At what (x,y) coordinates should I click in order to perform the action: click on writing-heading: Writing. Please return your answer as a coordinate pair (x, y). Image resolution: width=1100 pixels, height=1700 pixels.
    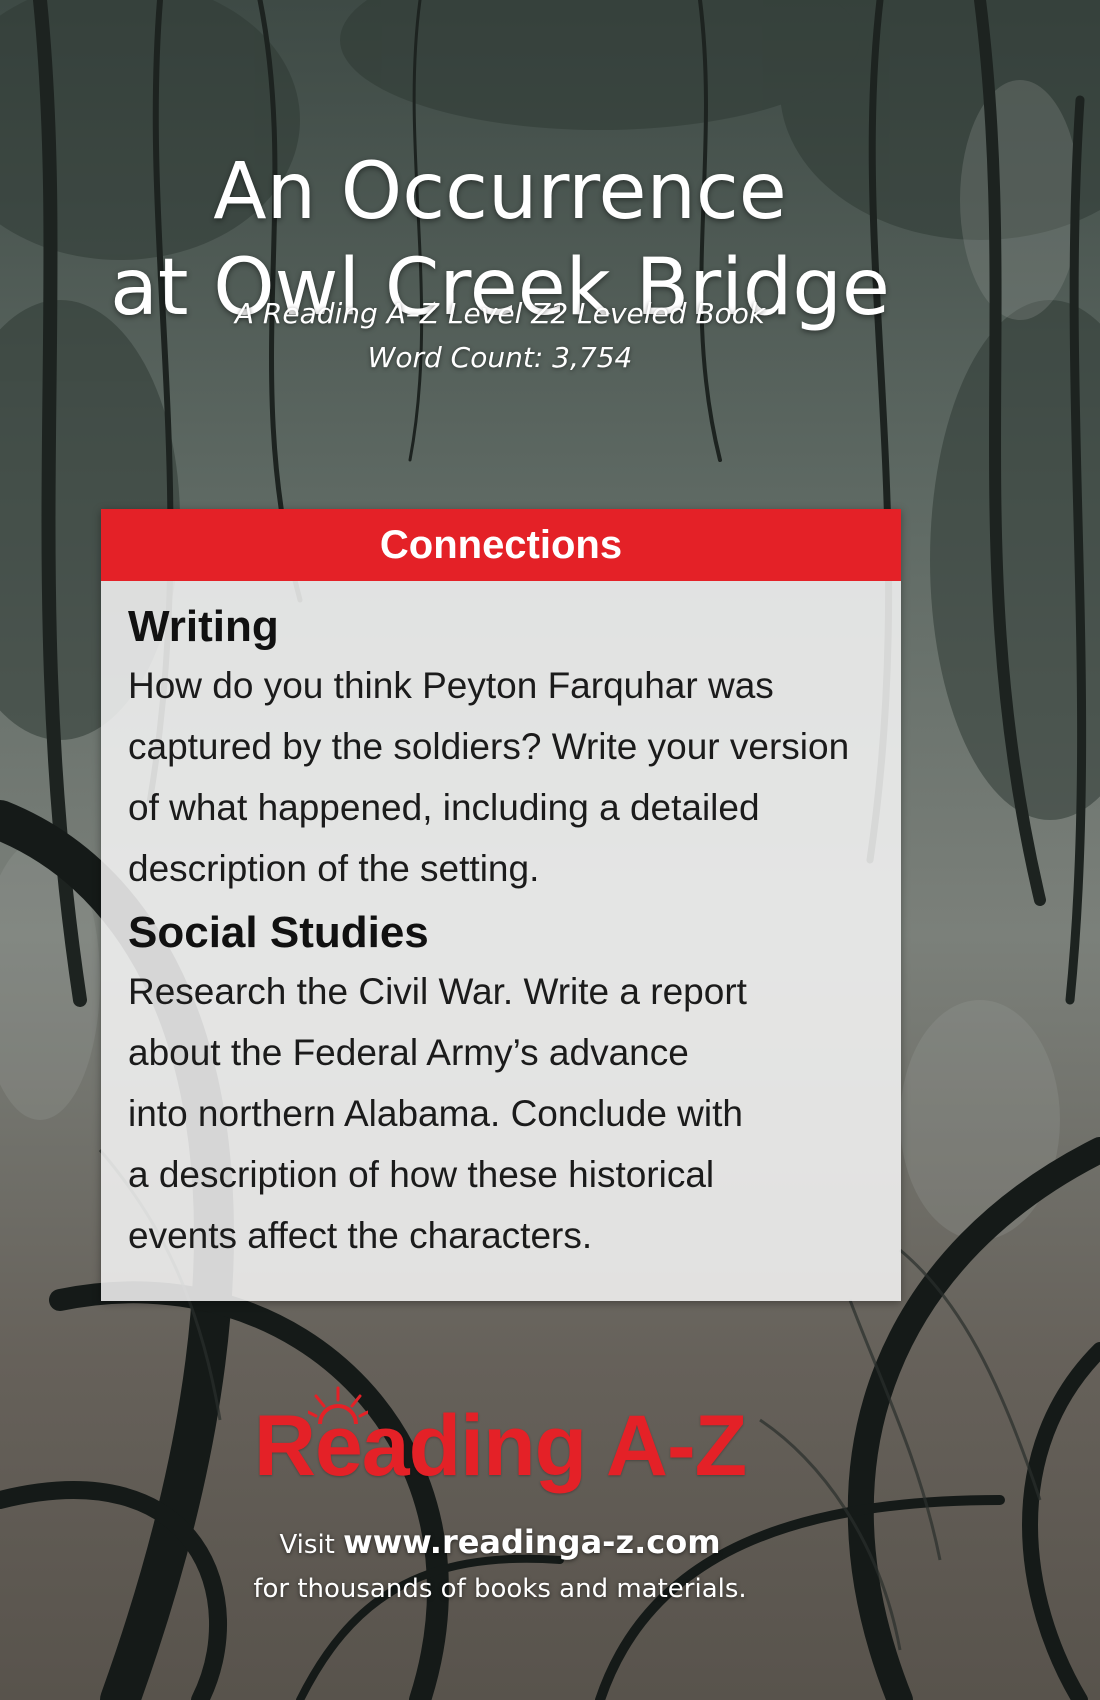
    Looking at the image, I should click on (203, 626).